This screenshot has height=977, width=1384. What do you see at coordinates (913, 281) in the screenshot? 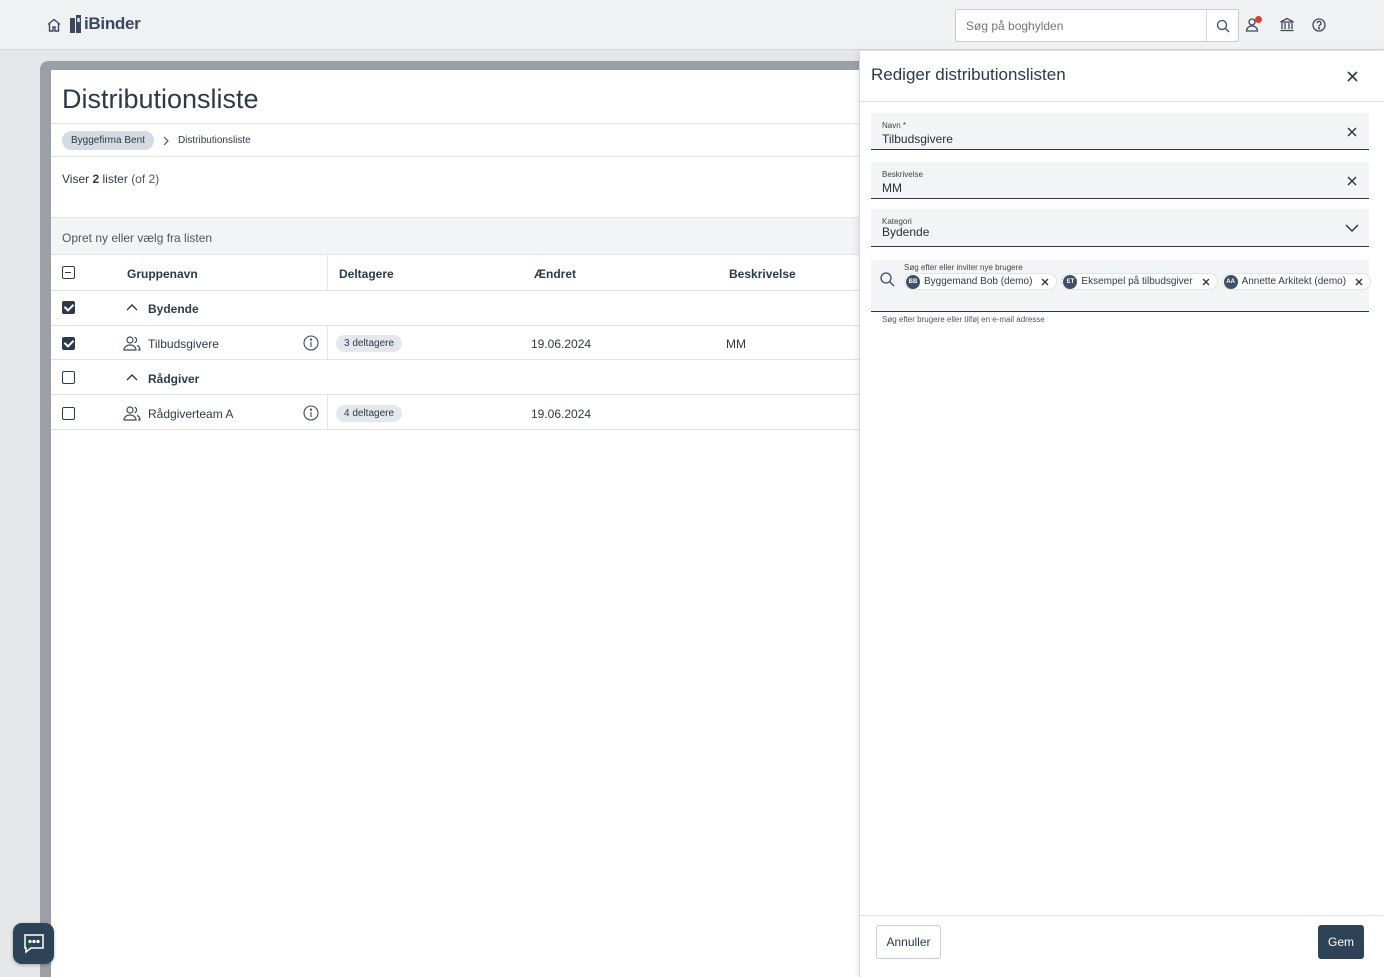
I see `avatar: BB` at bounding box center [913, 281].